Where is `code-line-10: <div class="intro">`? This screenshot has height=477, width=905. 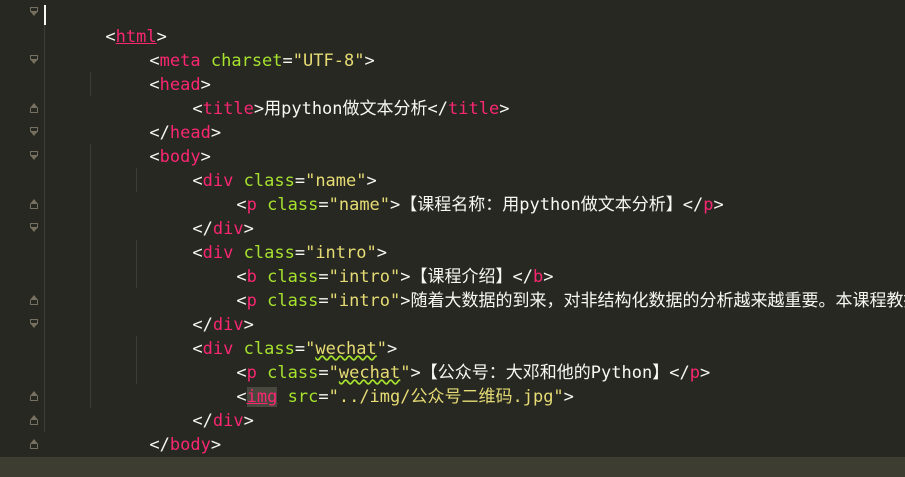 code-line-10: <div class="intro"> is located at coordinates (259, 240).